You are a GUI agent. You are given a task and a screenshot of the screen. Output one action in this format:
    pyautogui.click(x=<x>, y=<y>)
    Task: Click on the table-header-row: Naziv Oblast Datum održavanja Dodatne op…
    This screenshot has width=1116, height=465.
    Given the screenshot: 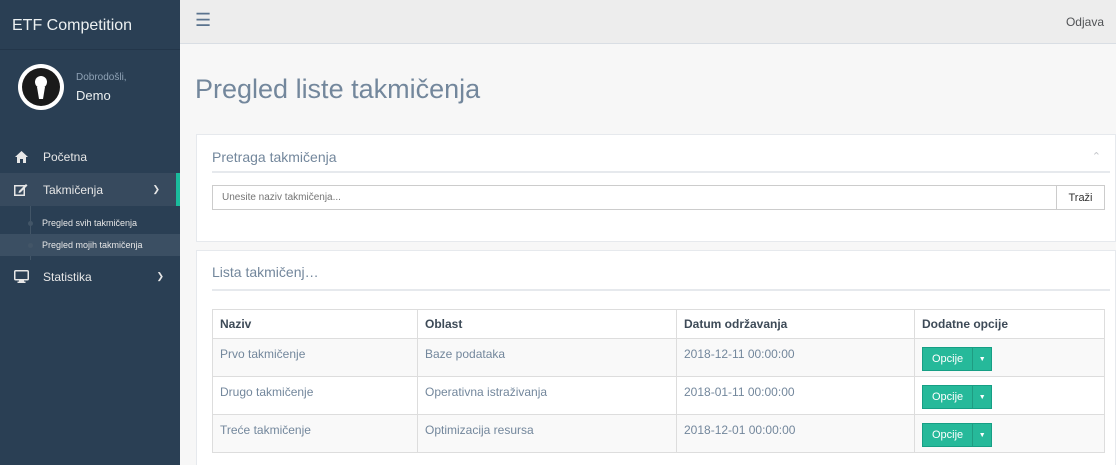 What is the action you would take?
    pyautogui.click(x=658, y=324)
    